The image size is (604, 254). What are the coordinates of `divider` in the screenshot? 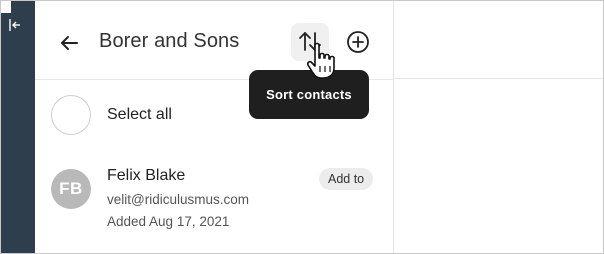 It's located at (498, 78).